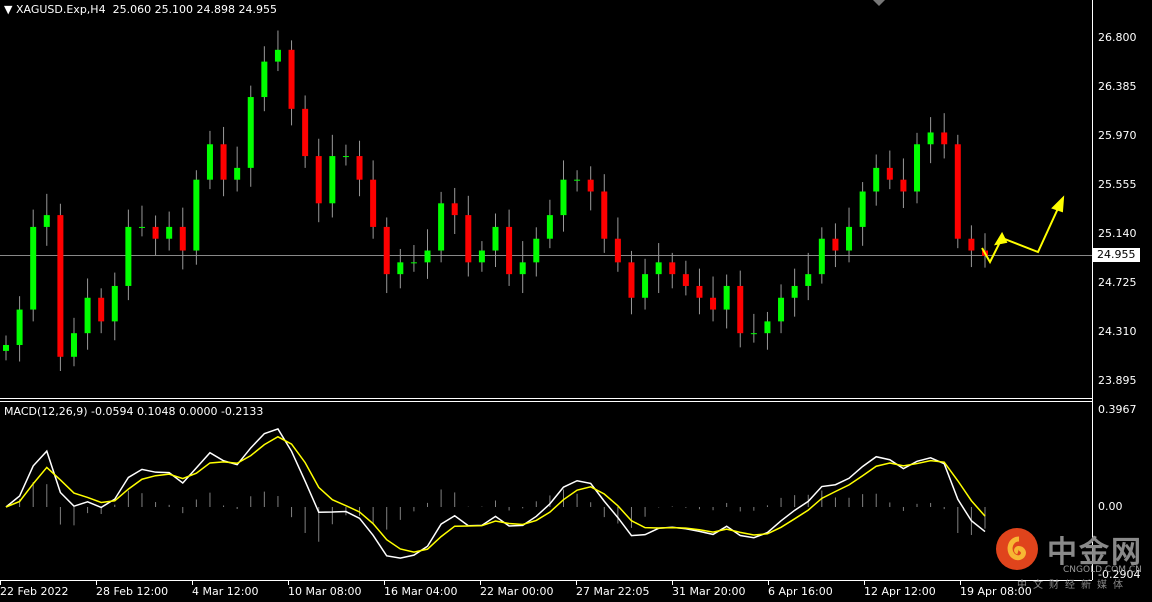  Describe the element at coordinates (1021, 234) in the screenshot. I see `forecast-path` at that location.